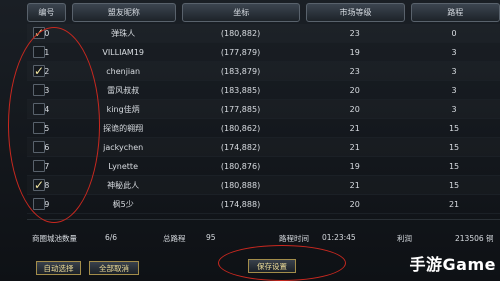  Describe the element at coordinates (111, 237) in the screenshot. I see `selected-count-value: 6/6` at that location.